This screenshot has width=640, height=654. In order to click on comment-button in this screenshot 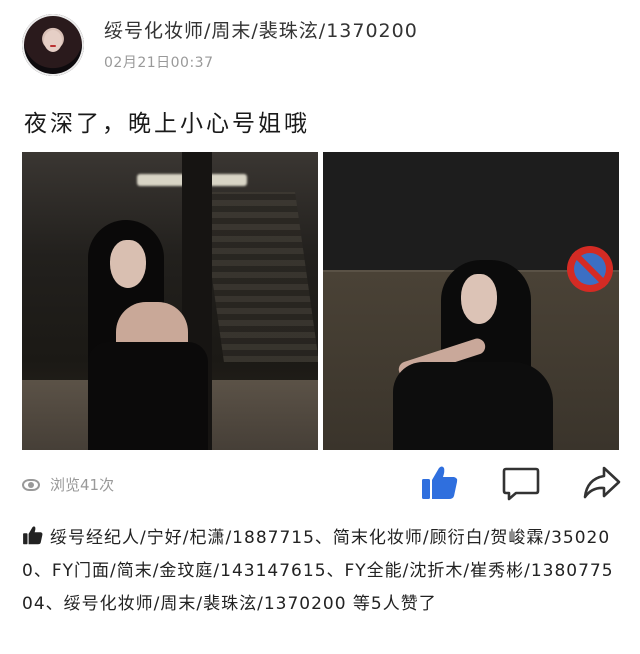, I will do `click(522, 483)`.